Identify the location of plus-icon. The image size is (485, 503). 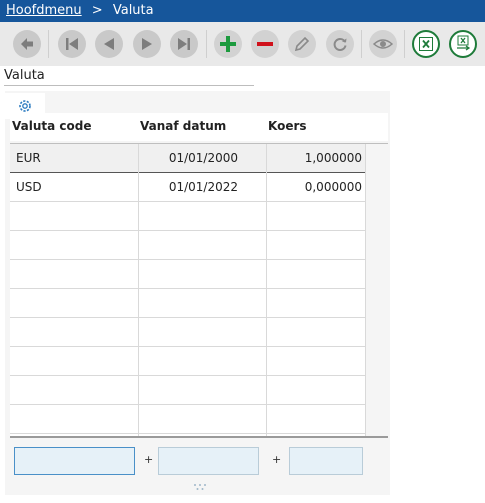
(228, 44).